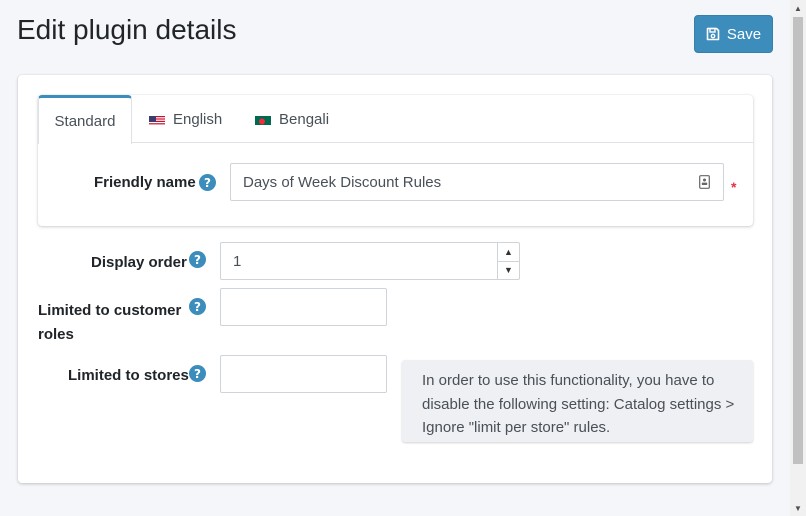 This screenshot has width=806, height=516. I want to click on stores-label: Limited to stores, so click(128, 375).